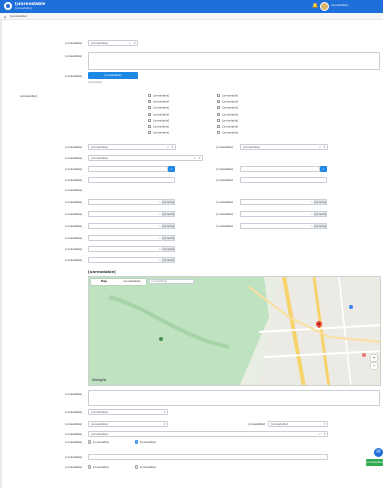 The width and height of the screenshot is (383, 488). I want to click on facility-col2-checkbox-1: [unreadable], so click(247, 102).